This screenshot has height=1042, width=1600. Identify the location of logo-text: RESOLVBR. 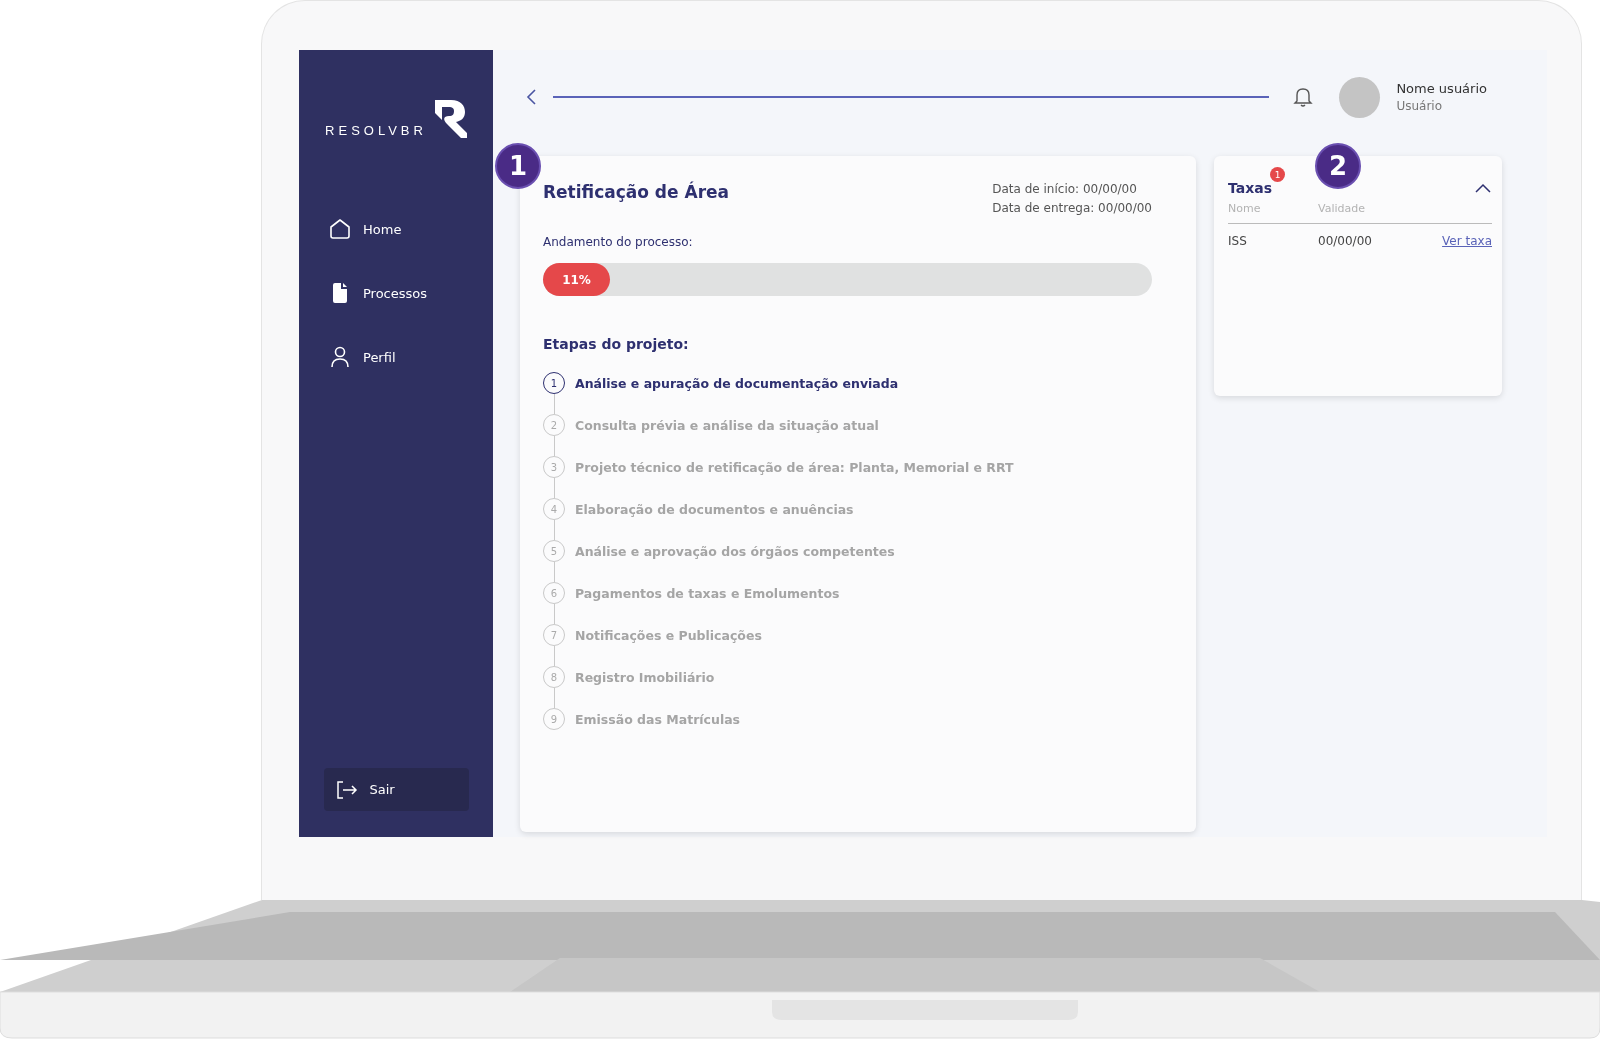
(376, 130).